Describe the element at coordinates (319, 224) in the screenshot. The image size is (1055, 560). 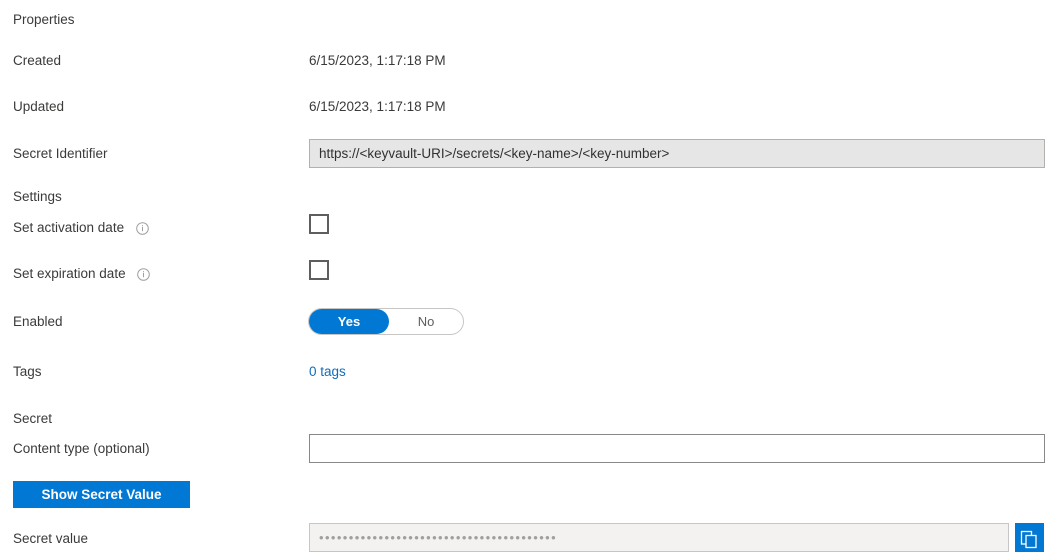
I see `set-activation-date-checkbox` at that location.